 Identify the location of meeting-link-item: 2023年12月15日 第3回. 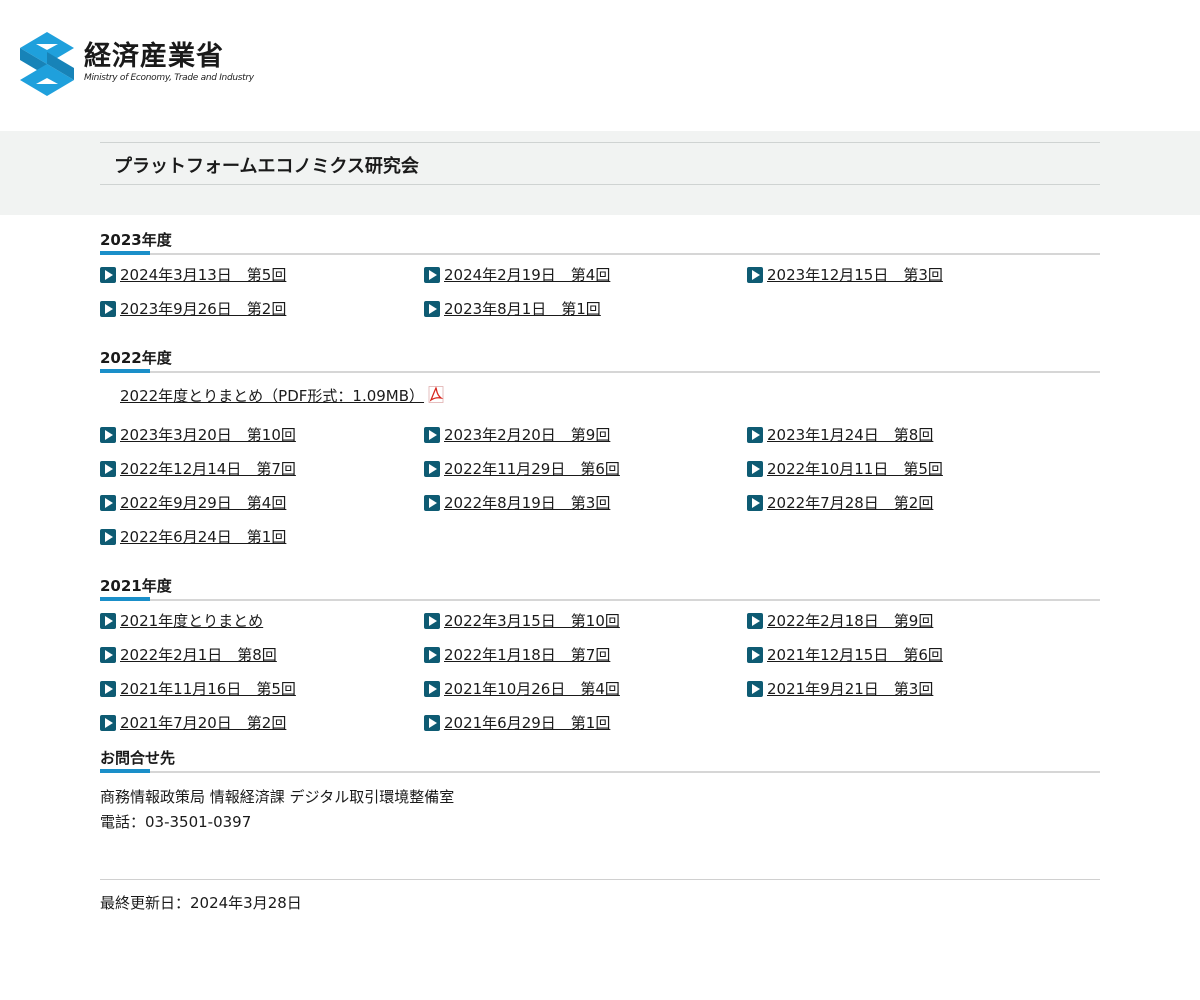
(923, 282).